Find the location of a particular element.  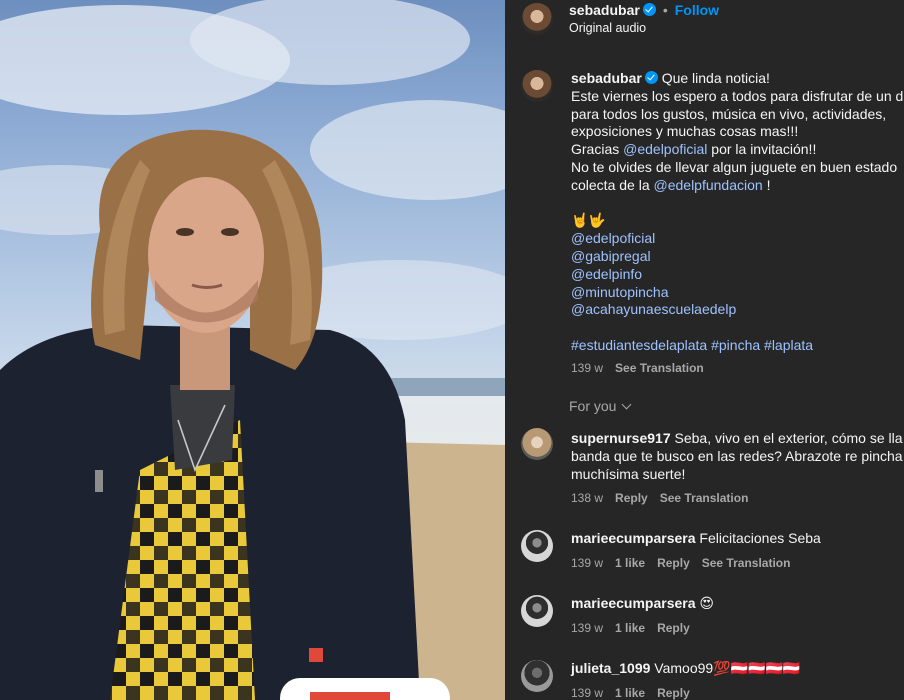

caption-emoji: 🤘🤟 is located at coordinates (588, 220).